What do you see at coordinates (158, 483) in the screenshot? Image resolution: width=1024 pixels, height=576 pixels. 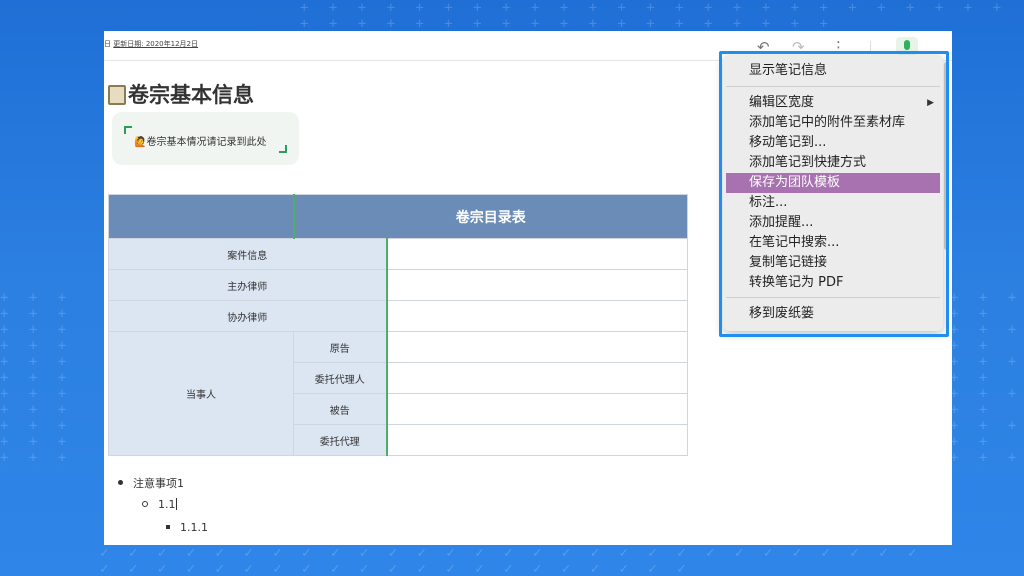 I see `list-item-text: 注意事项1` at bounding box center [158, 483].